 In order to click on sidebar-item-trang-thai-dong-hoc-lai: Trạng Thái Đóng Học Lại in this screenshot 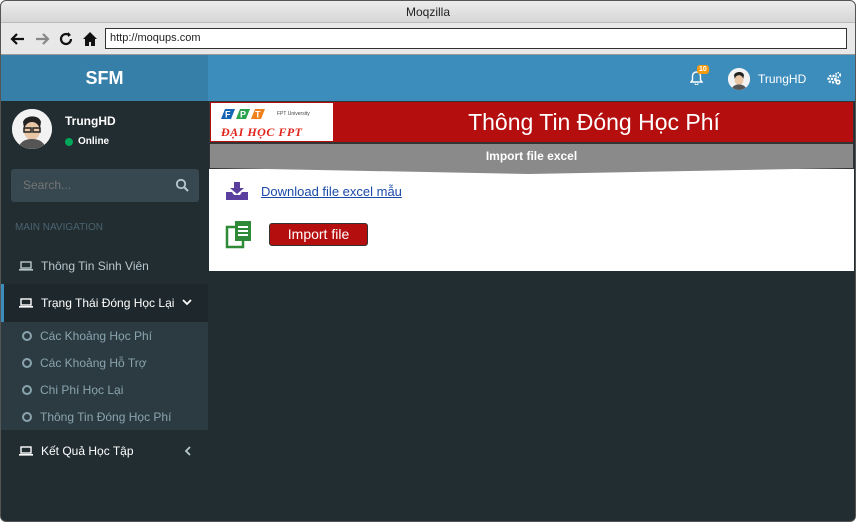, I will do `click(104, 303)`.